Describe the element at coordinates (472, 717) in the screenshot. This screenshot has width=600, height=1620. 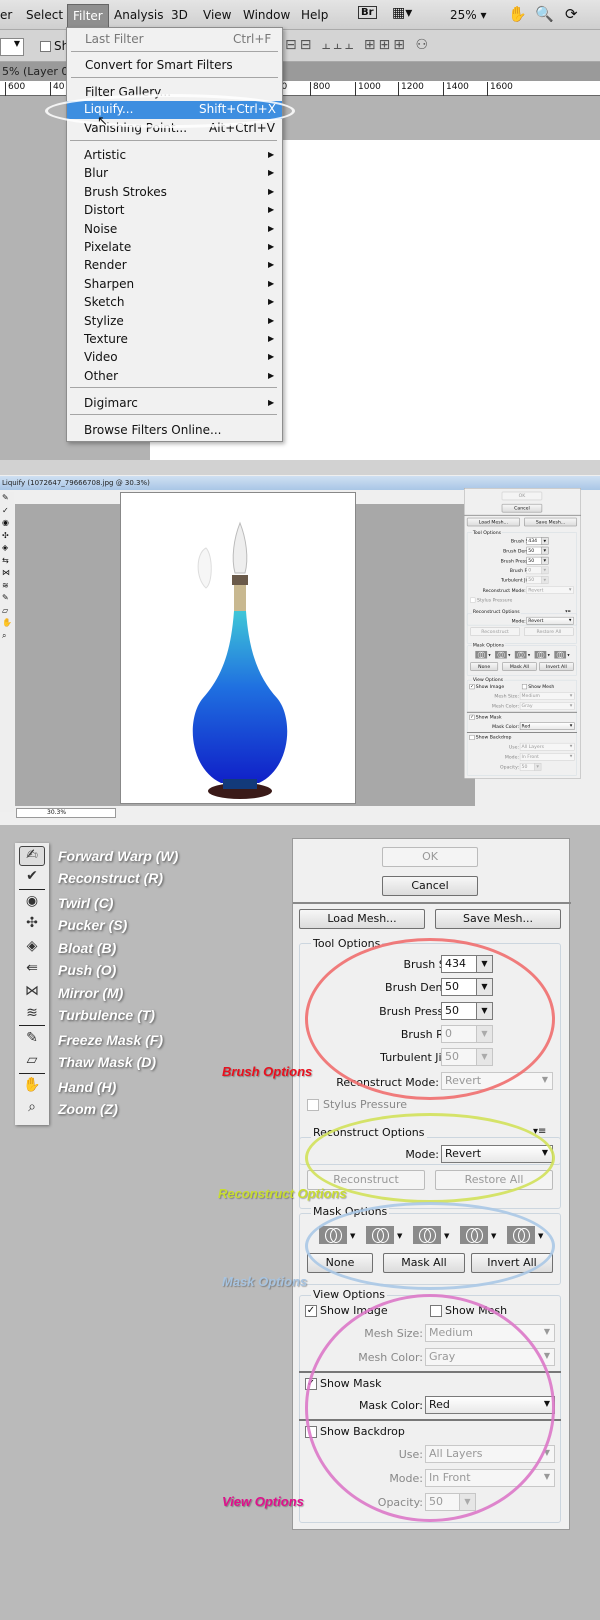
I see `show-mask-checkbox: ✓` at that location.